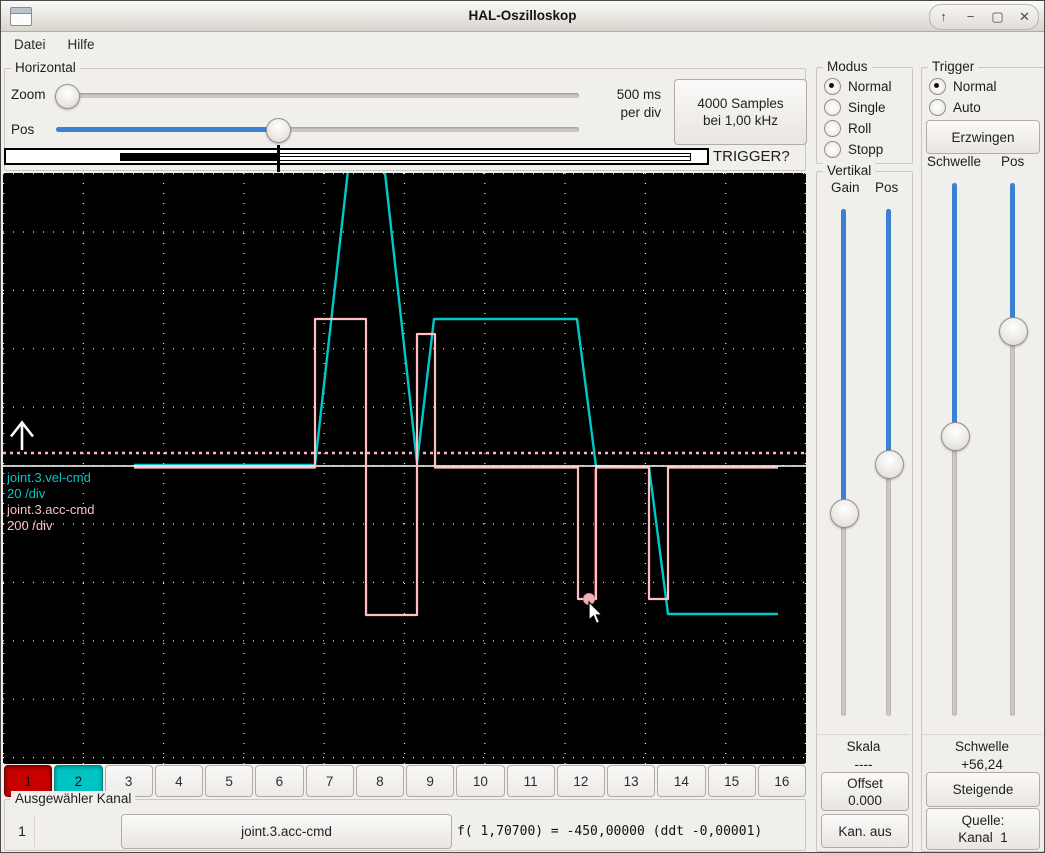 This screenshot has height=853, width=1045. Describe the element at coordinates (998, 17) in the screenshot. I see `maximize-icon: ▢` at that location.